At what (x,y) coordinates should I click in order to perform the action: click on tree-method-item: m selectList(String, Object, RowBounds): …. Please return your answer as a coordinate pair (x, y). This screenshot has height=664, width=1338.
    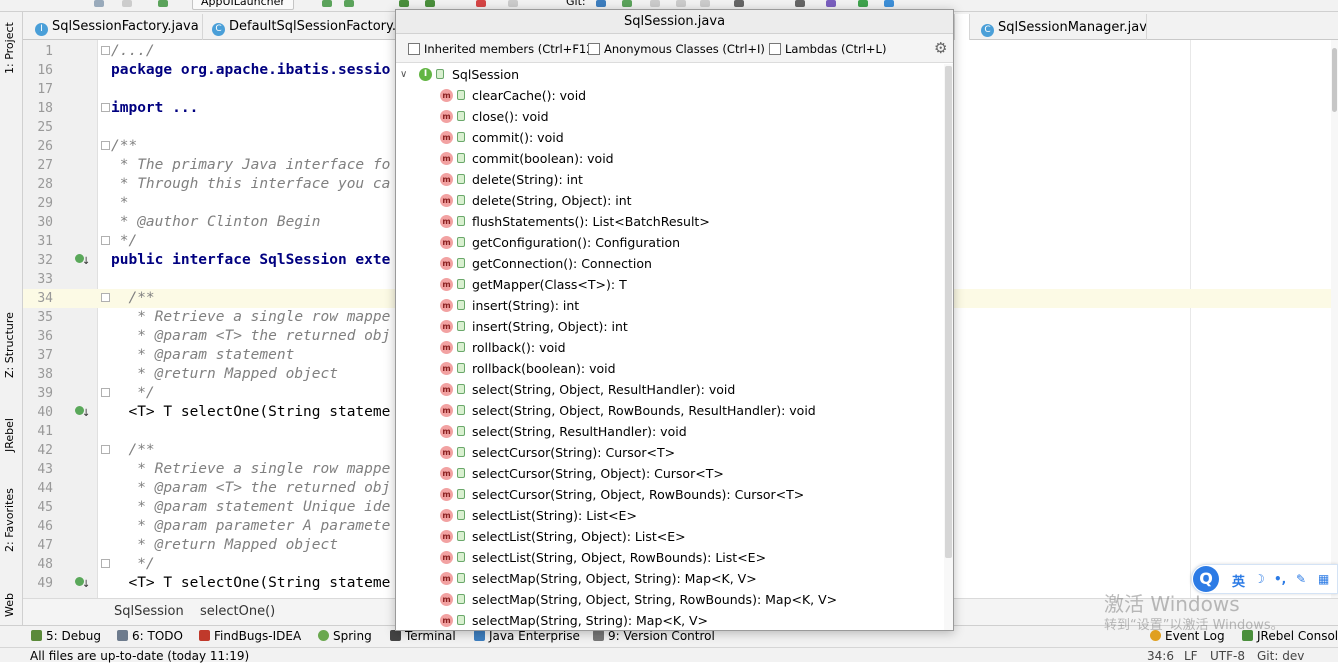
    Looking at the image, I should click on (670, 557).